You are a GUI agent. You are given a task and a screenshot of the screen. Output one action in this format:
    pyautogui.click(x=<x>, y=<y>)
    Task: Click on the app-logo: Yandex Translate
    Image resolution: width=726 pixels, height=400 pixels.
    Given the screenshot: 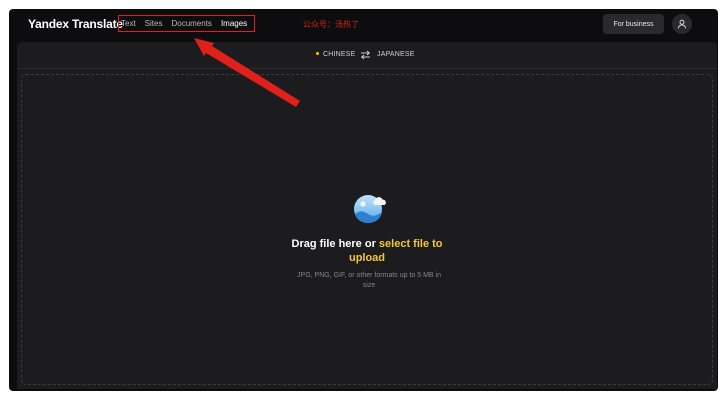 What is the action you would take?
    pyautogui.click(x=75, y=24)
    